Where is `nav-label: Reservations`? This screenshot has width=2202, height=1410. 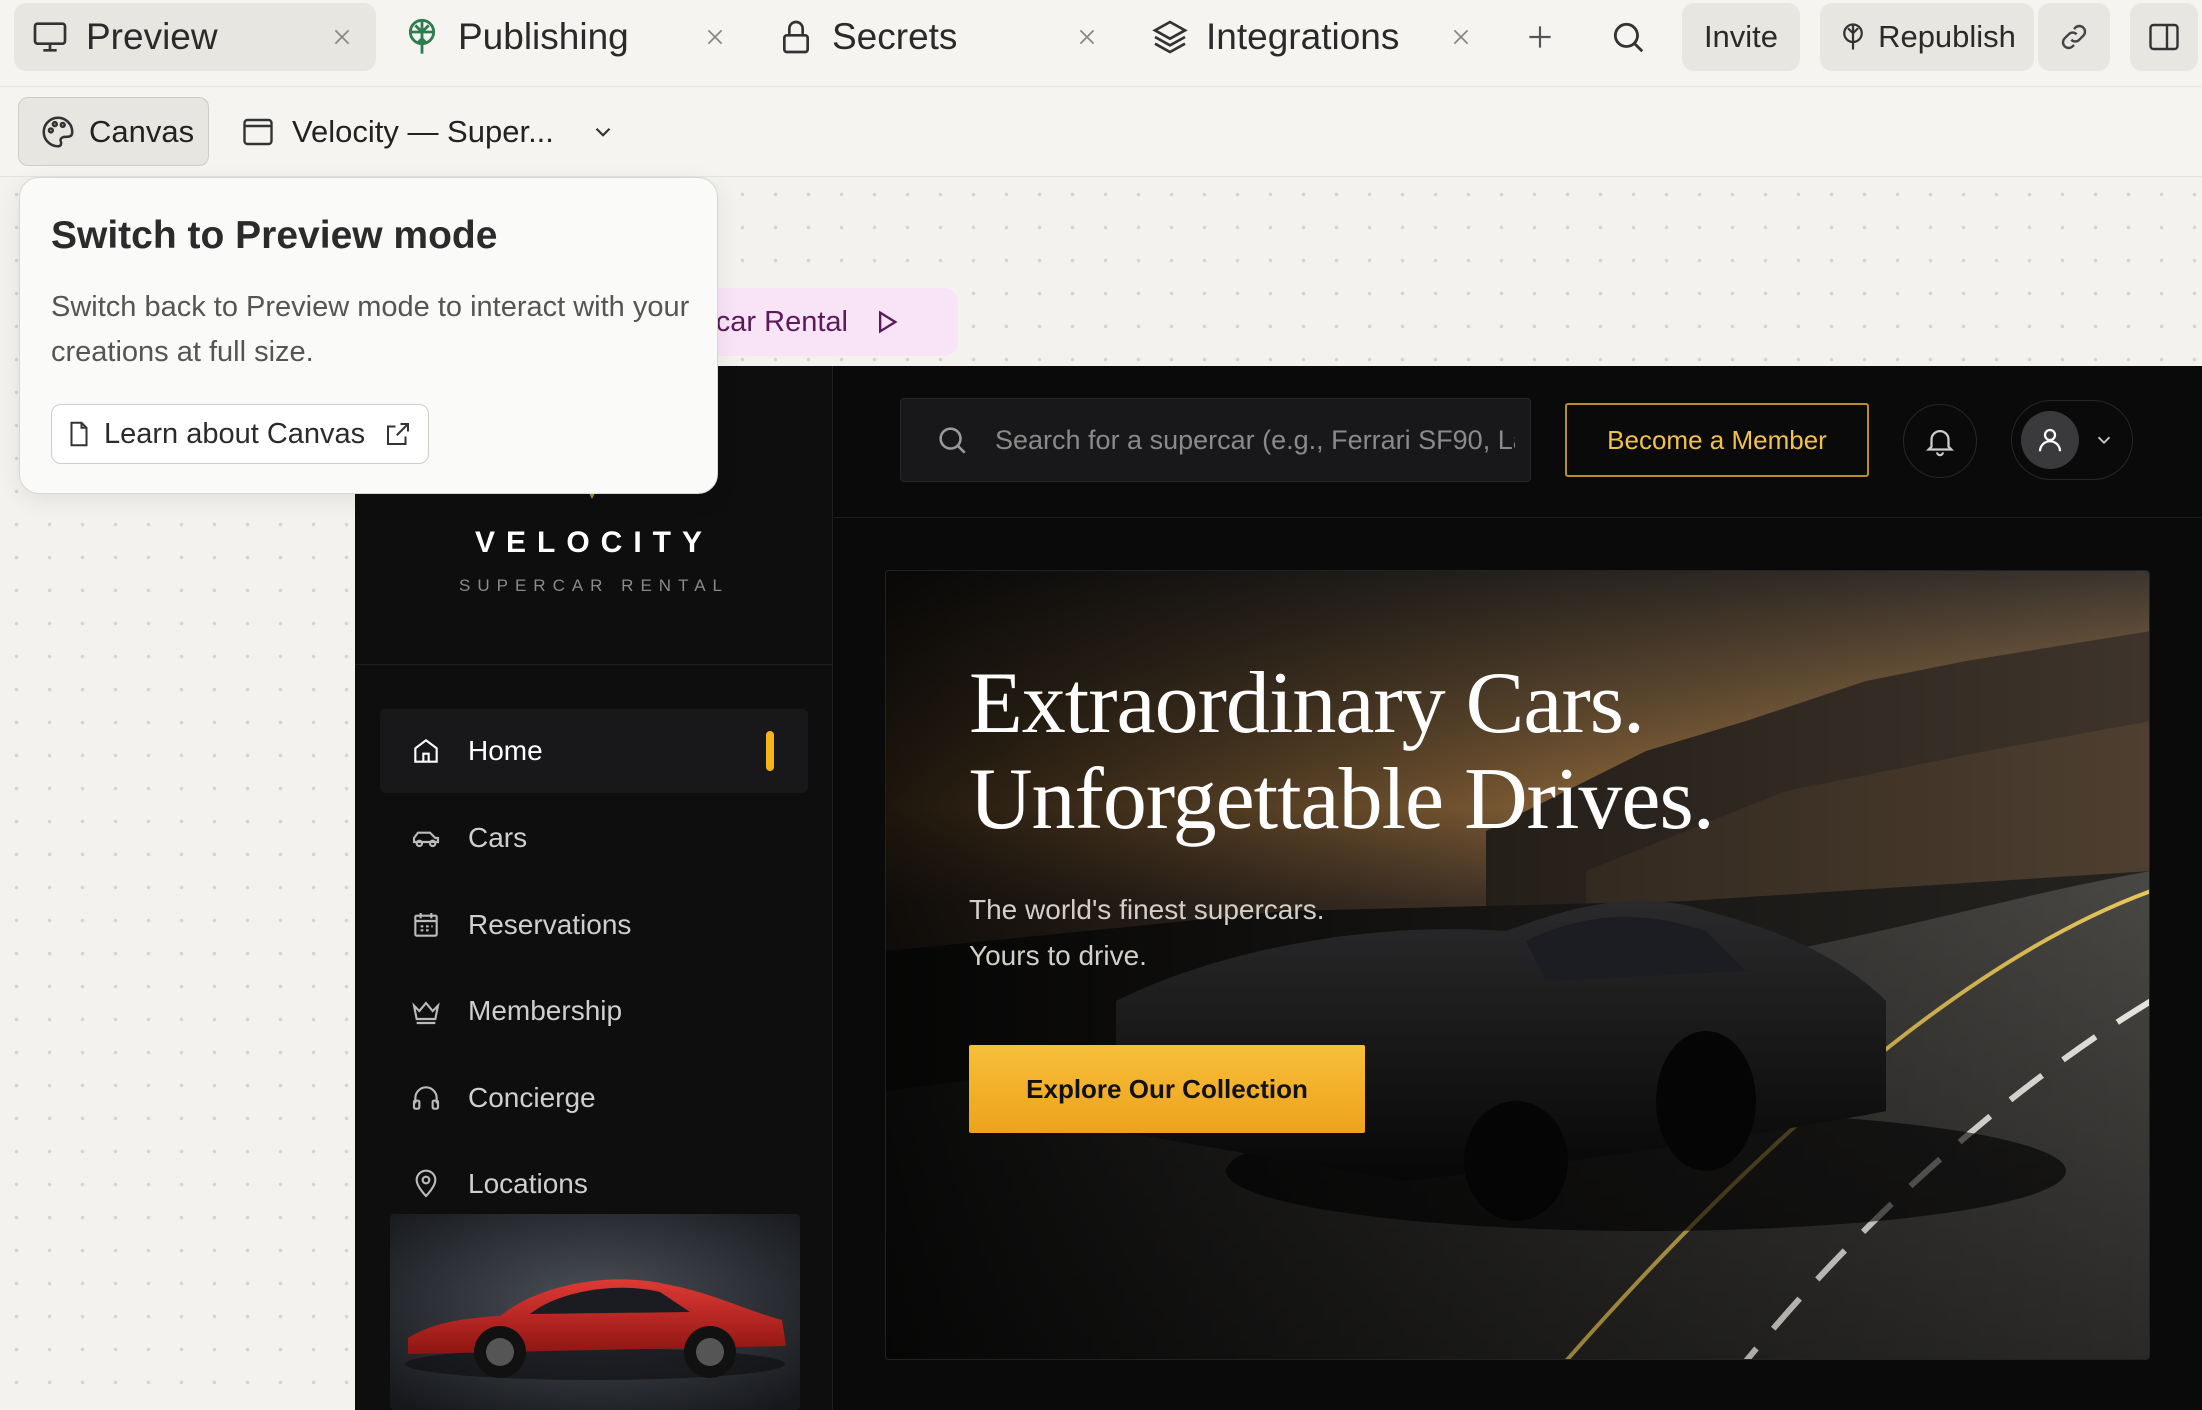 nav-label: Reservations is located at coordinates (550, 924).